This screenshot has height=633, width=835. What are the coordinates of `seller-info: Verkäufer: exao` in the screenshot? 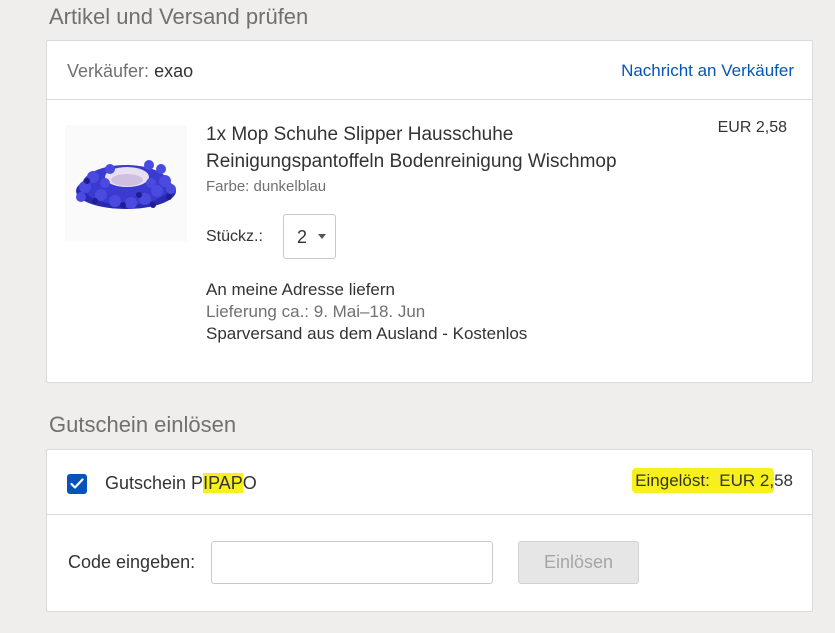 It's located at (130, 71).